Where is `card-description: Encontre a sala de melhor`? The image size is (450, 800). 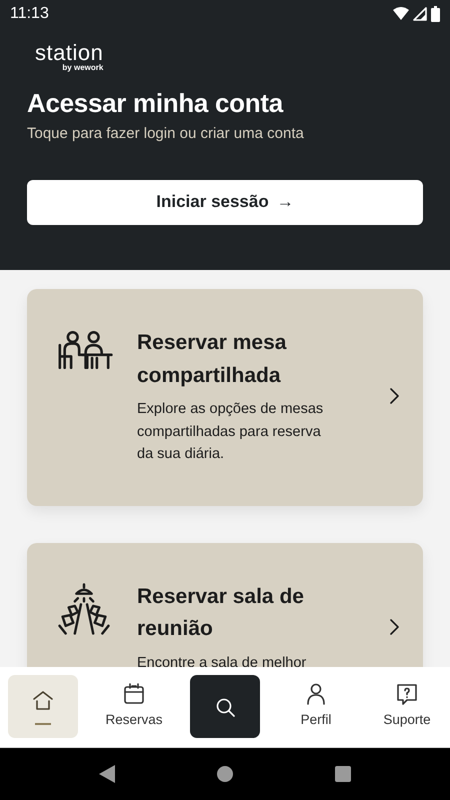
card-description: Encontre a sala de melhor is located at coordinates (222, 660).